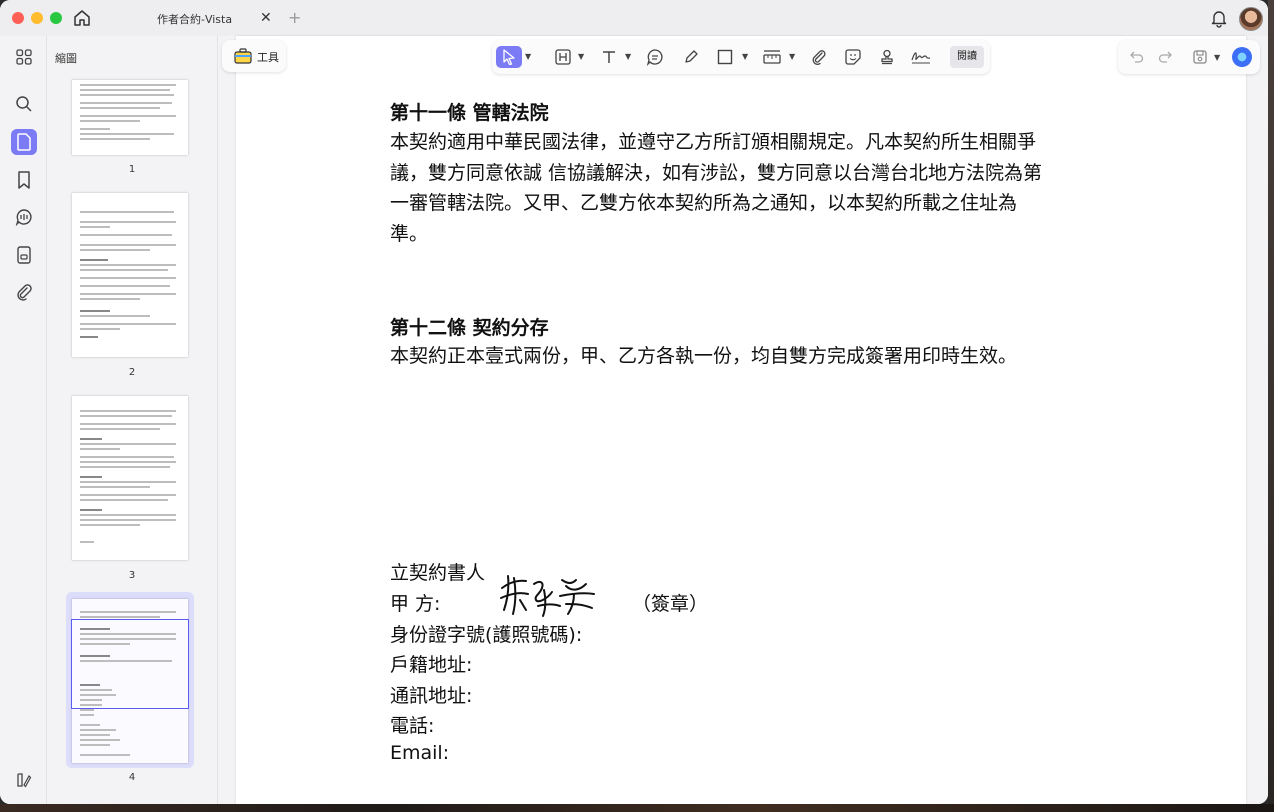  I want to click on section-11-line: 本契約適用中華民國法律，並遵守乙方所訂頒相關規定。凡本契約所生相關爭, so click(713, 142).